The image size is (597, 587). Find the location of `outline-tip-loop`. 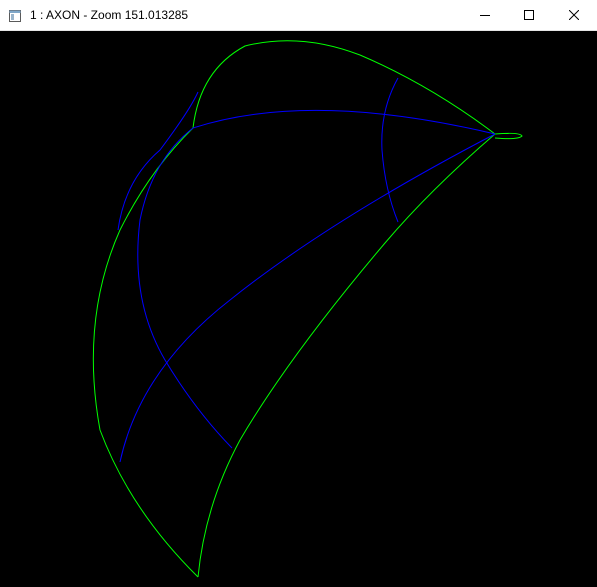

outline-tip-loop is located at coordinates (508, 136).